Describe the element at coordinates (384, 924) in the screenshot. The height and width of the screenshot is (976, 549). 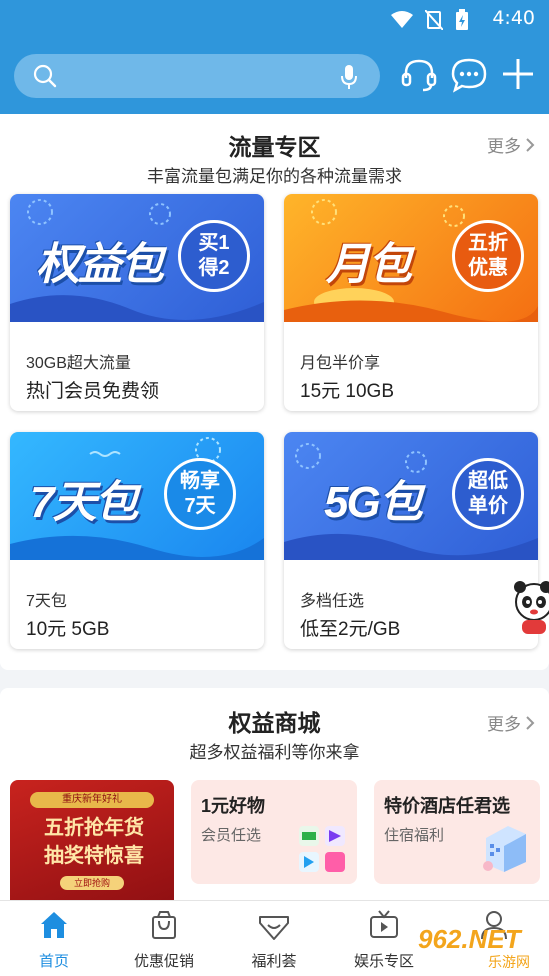
I see `tv-icon` at that location.